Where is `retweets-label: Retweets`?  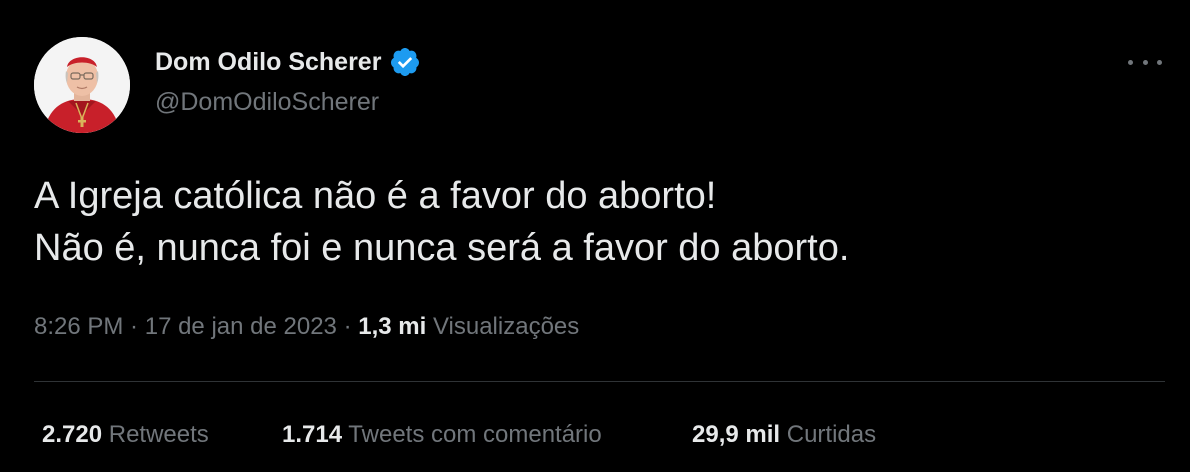
retweets-label: Retweets is located at coordinates (158, 434).